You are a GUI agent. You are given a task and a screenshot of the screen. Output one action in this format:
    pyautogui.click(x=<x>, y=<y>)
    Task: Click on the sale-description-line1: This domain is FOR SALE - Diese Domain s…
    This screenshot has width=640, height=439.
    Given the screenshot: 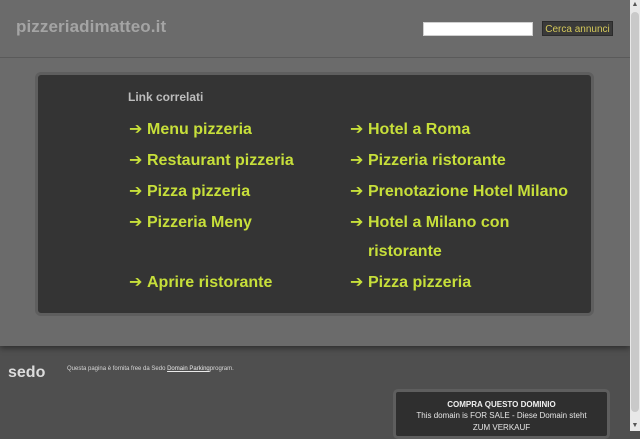 What is the action you would take?
    pyautogui.click(x=501, y=415)
    